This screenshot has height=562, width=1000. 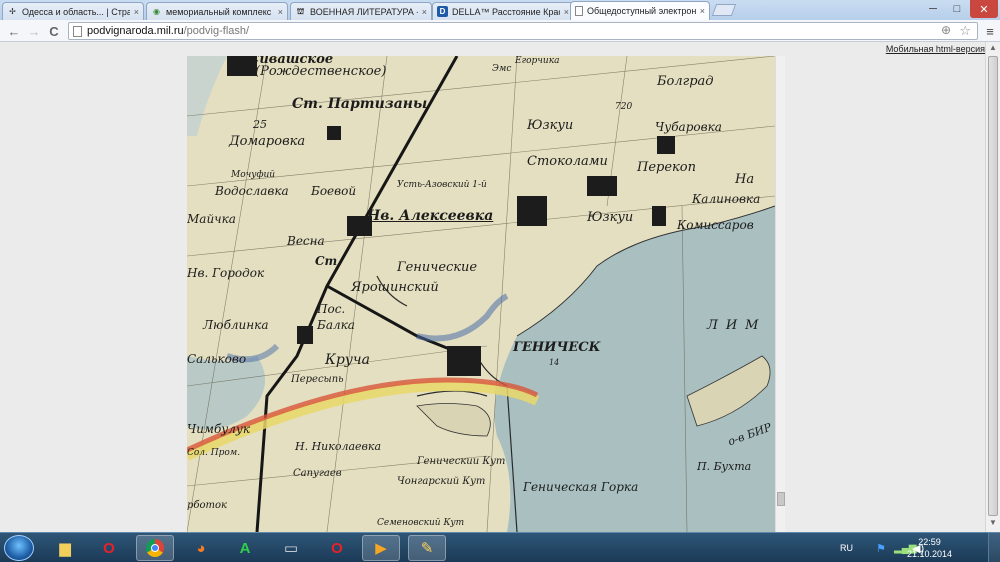 I want to click on map-label: Ярошинский, so click(x=395, y=287).